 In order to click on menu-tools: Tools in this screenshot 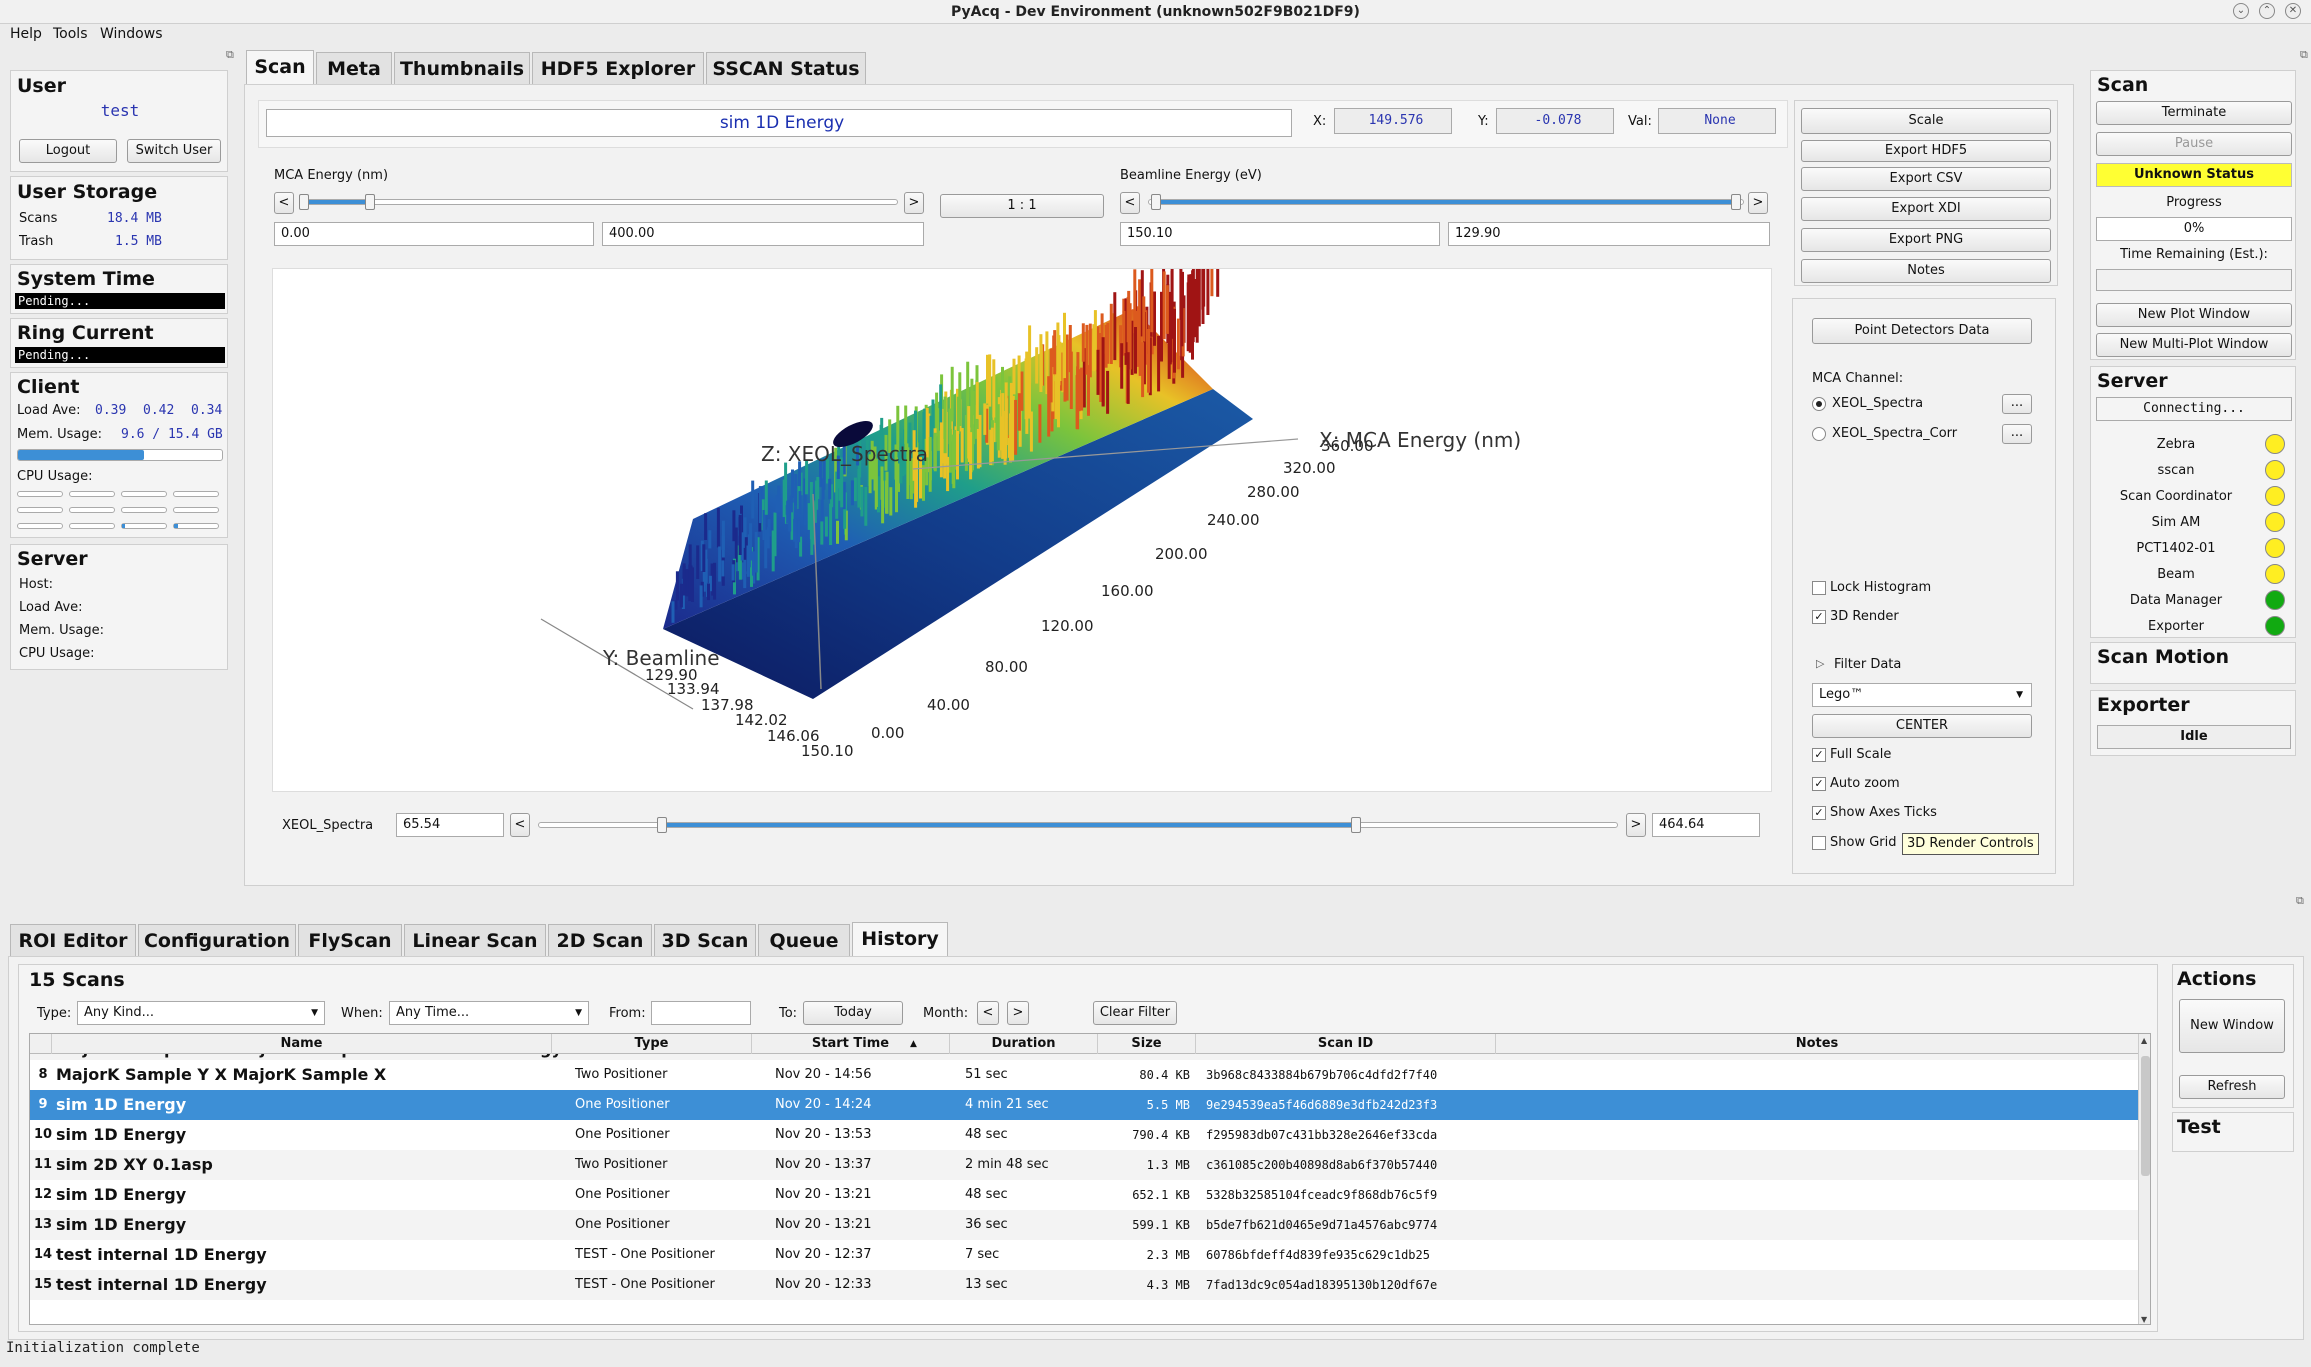, I will do `click(70, 34)`.